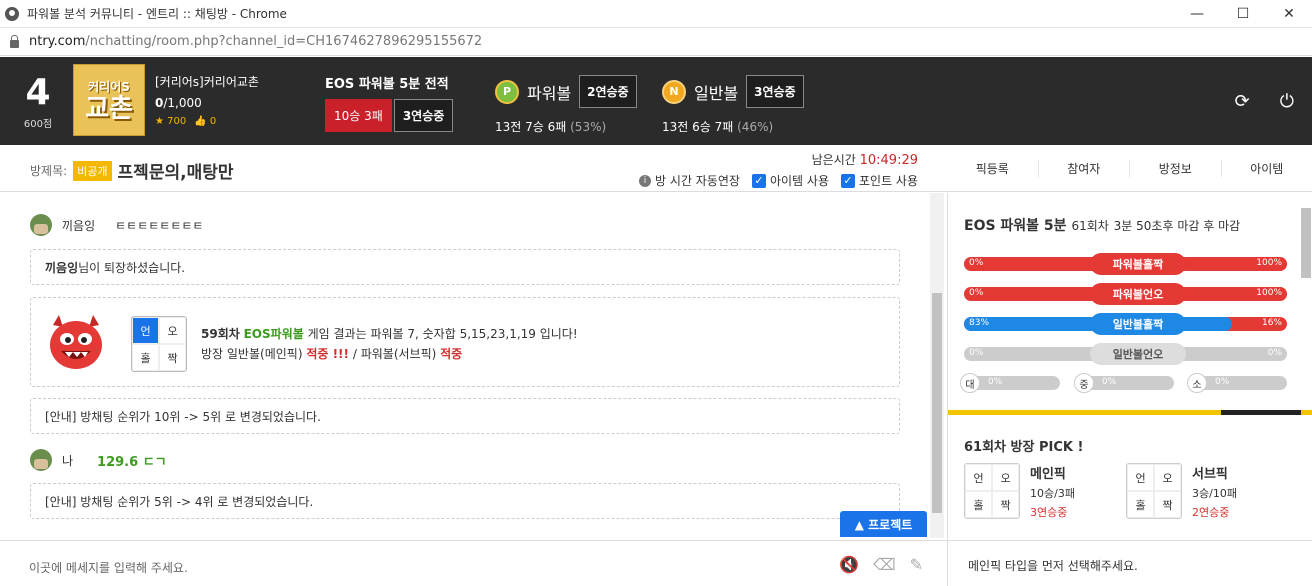 This screenshot has width=1312, height=586. I want to click on sub-pick-streak: 2연승중, so click(1211, 512).